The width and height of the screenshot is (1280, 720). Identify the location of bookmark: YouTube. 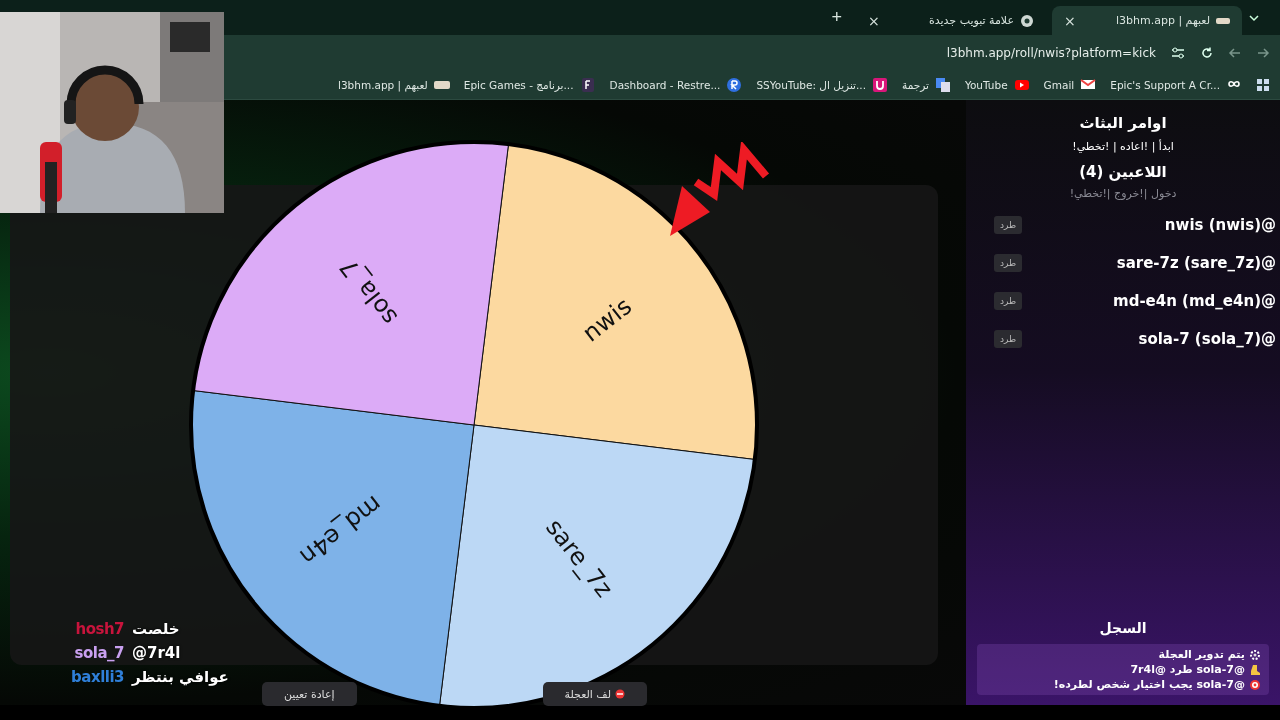
(997, 84).